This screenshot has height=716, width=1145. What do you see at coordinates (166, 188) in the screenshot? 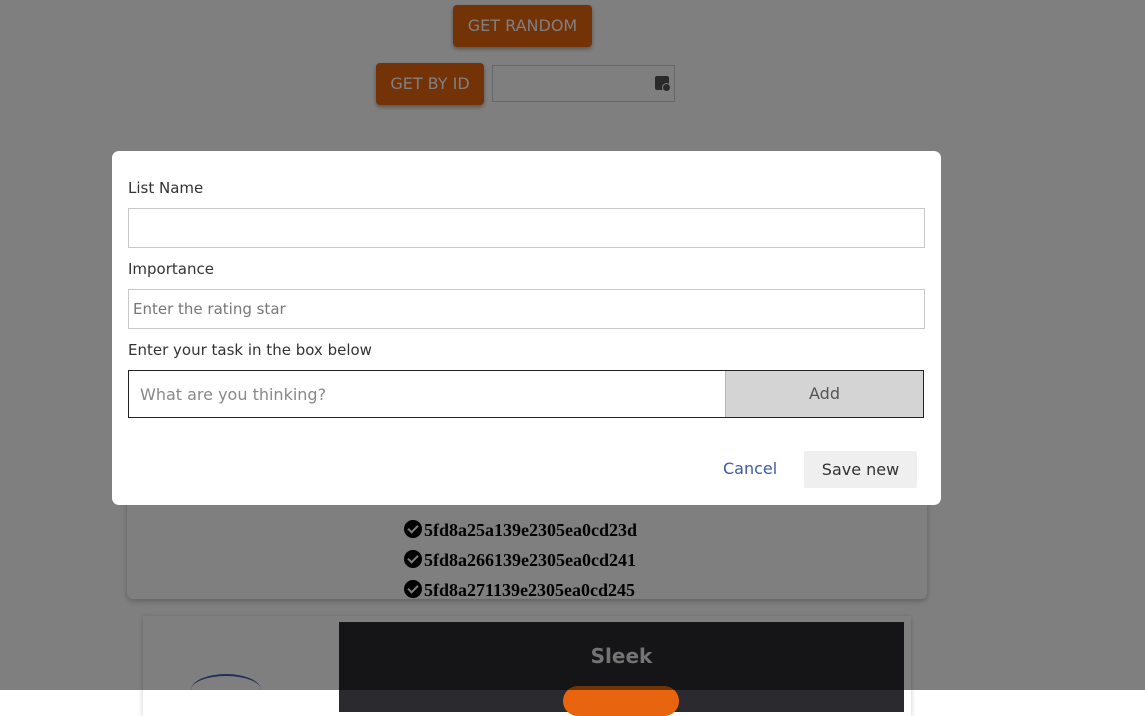
I see `list-name-label: List Name` at bounding box center [166, 188].